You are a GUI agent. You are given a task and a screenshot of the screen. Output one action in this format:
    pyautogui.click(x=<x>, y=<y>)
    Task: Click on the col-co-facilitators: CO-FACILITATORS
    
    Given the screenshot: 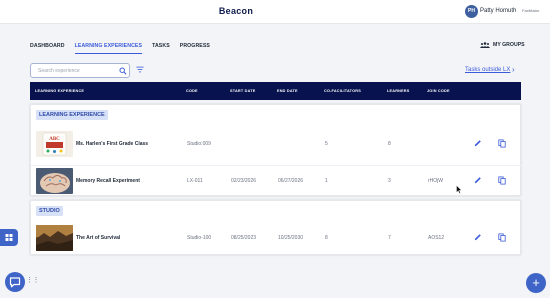 What is the action you would take?
    pyautogui.click(x=342, y=91)
    